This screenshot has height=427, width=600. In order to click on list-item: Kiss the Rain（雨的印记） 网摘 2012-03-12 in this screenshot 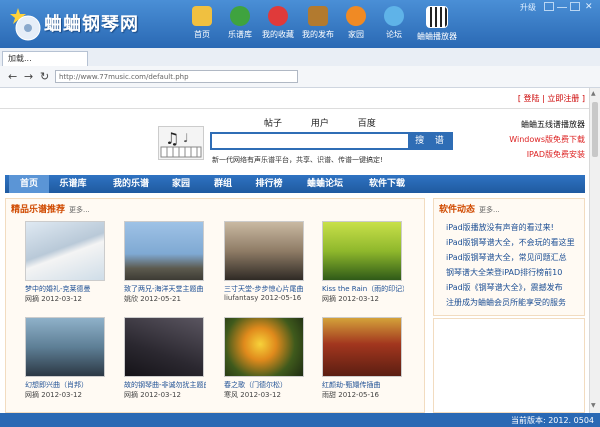, I will do `click(363, 262)`.